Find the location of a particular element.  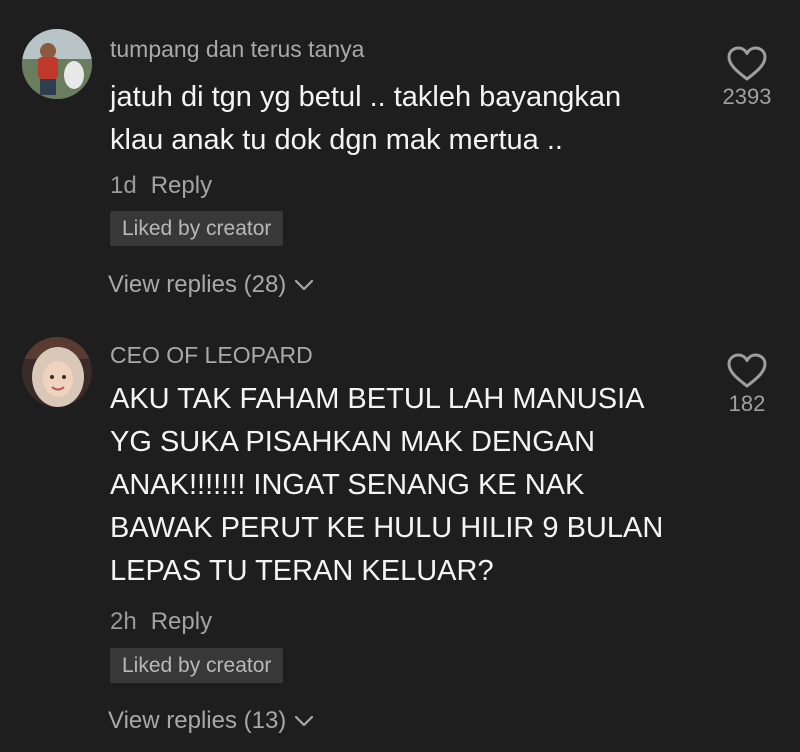

comment-text-line: BAWAK PERUT KE HULU HILIR 9 BULAN is located at coordinates (387, 528).